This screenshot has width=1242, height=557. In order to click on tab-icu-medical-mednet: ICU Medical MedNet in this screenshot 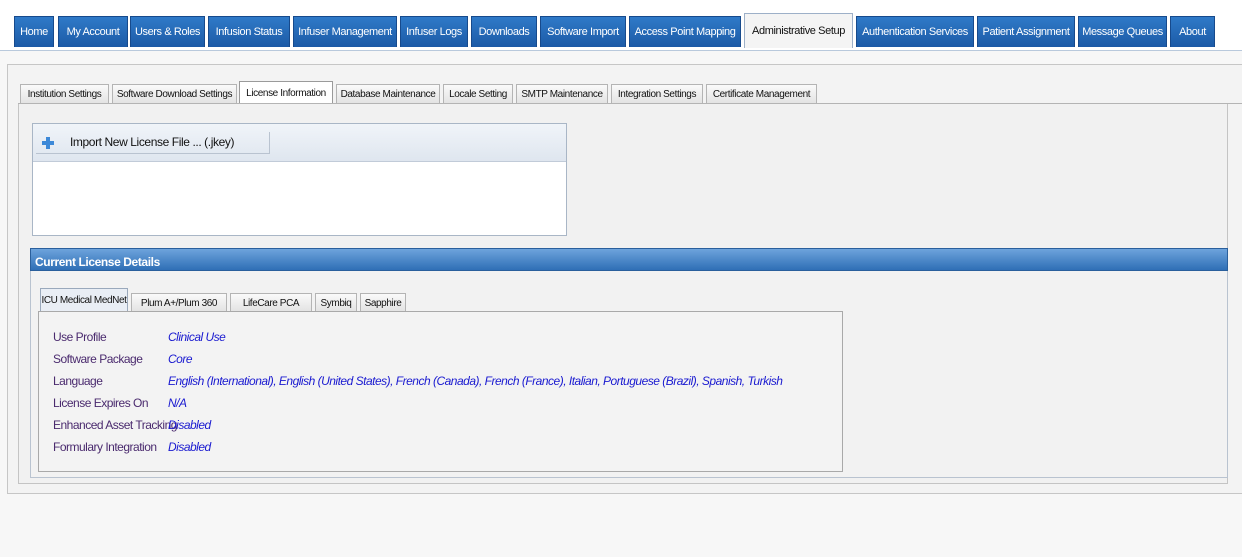, I will do `click(84, 300)`.